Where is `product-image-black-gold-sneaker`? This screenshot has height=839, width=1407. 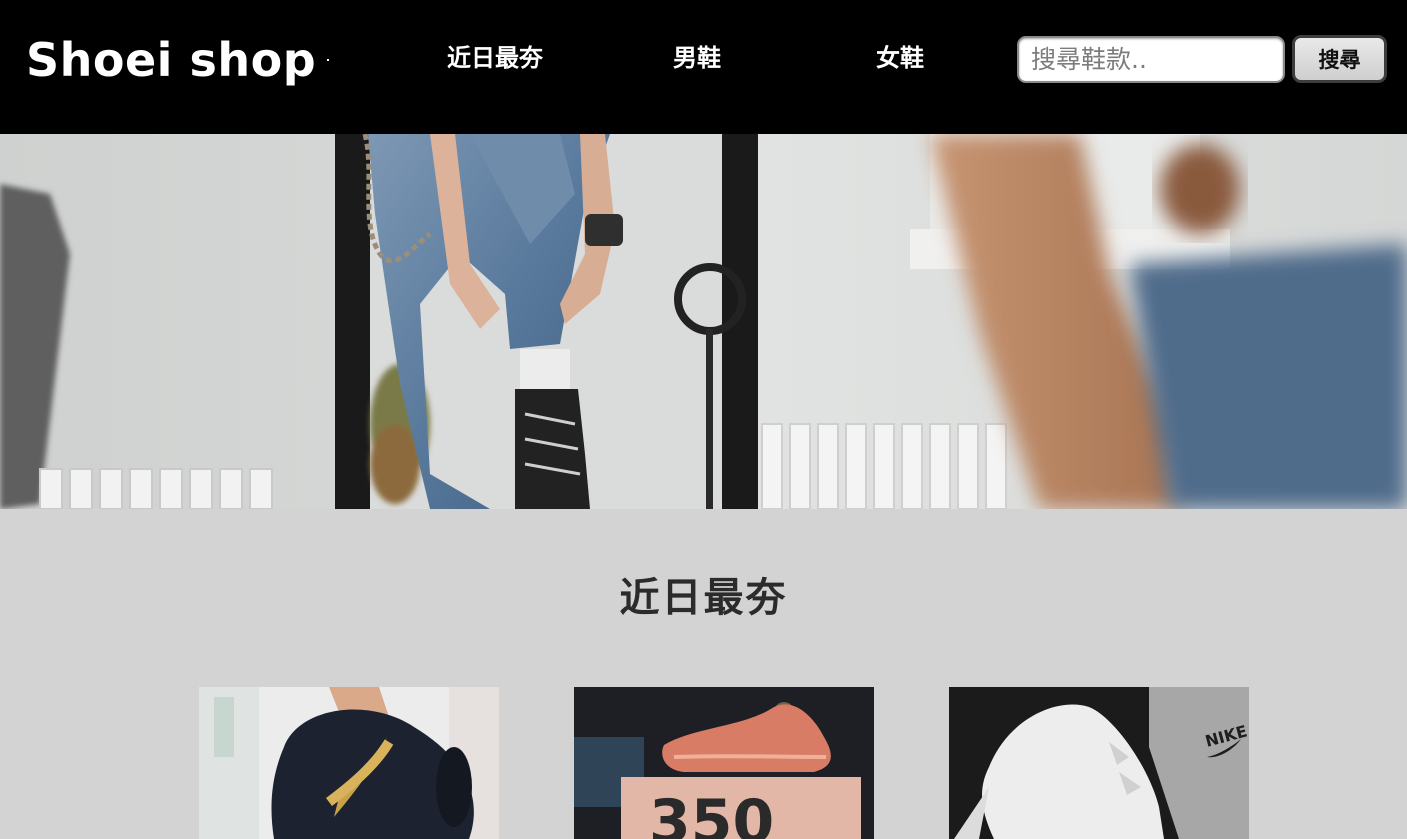 product-image-black-gold-sneaker is located at coordinates (349, 763).